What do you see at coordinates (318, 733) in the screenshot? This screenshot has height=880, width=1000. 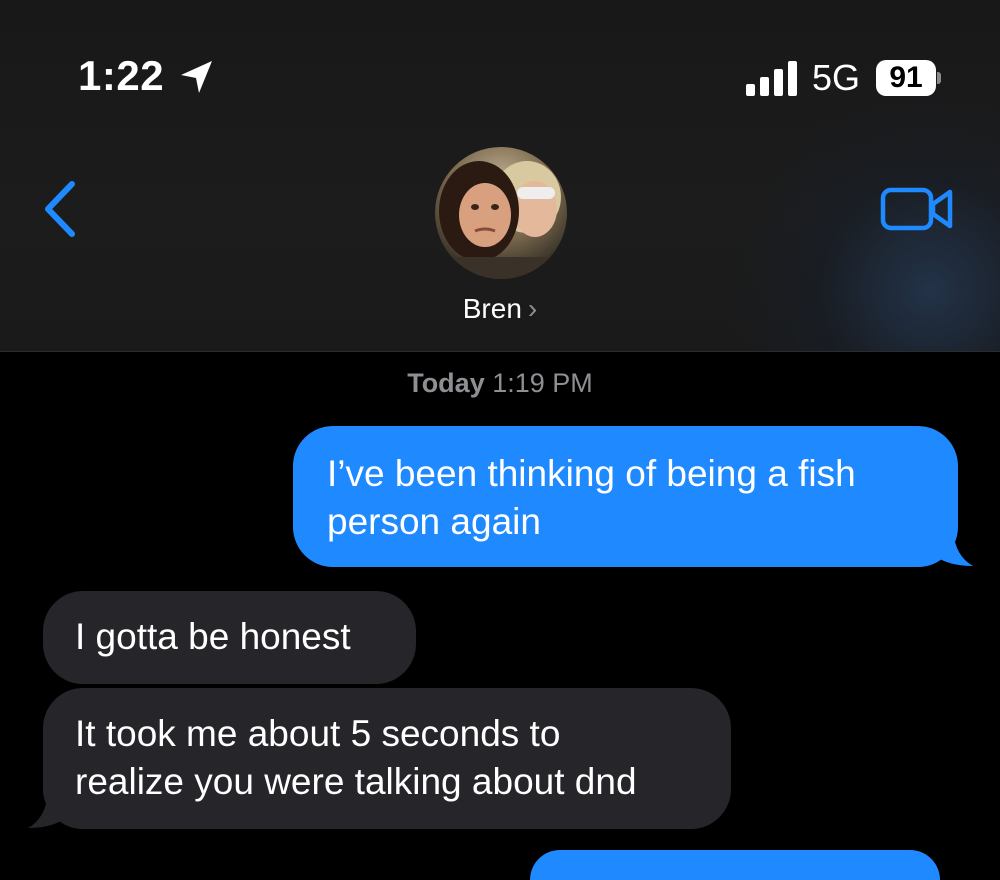 I see `message-text-line: It took me about 5 seconds to` at bounding box center [318, 733].